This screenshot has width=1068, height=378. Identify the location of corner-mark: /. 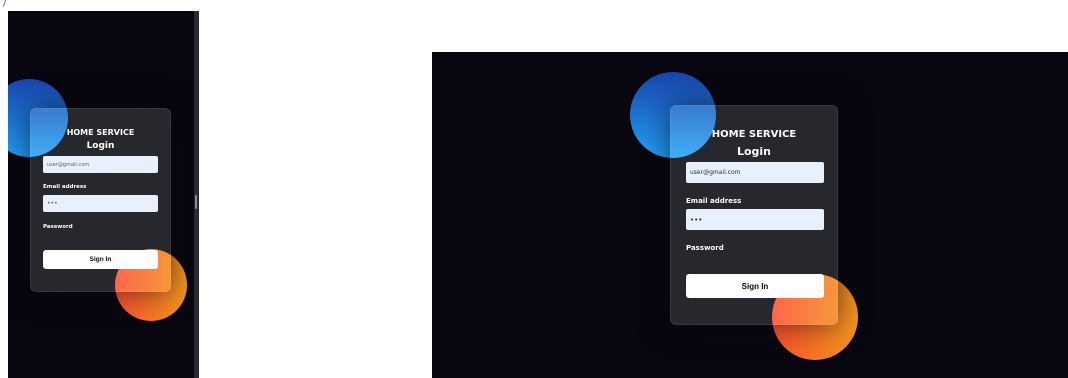
(5, 4).